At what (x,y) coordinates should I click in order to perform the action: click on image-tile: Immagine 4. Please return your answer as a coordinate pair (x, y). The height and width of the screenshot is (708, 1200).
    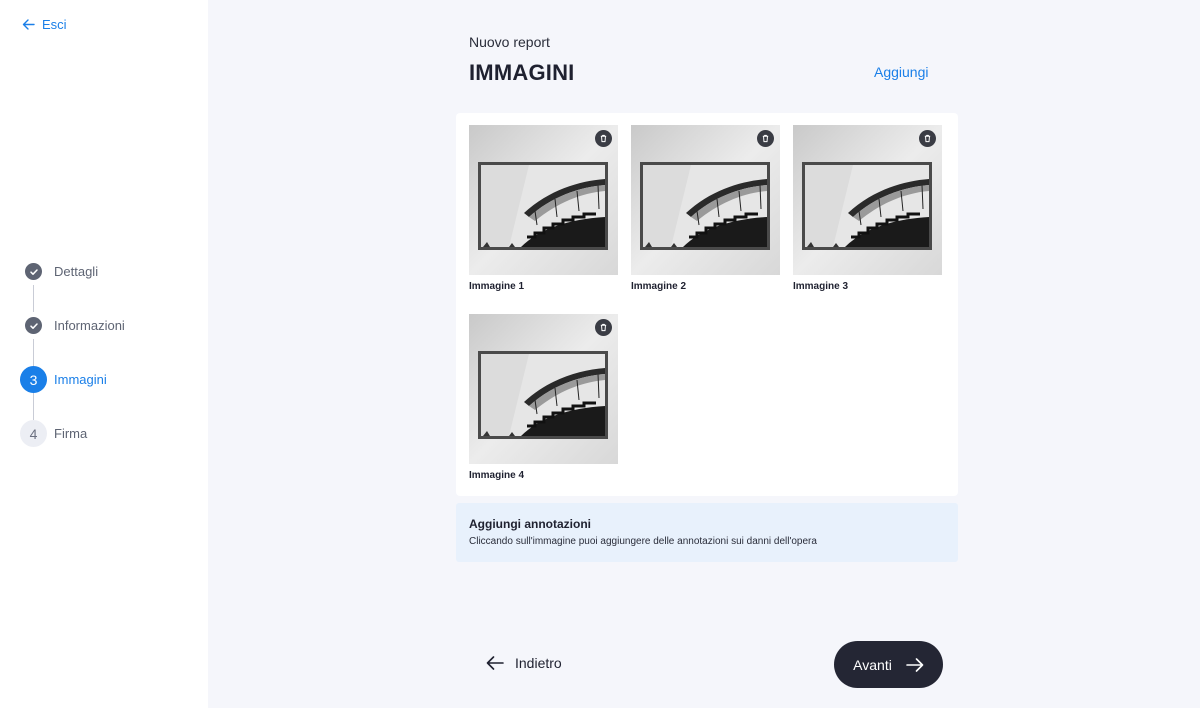
    Looking at the image, I should click on (543, 397).